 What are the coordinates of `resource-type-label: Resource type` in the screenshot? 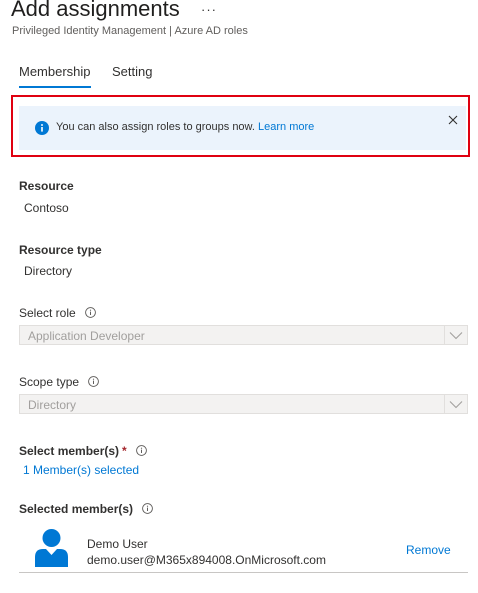 It's located at (60, 250).